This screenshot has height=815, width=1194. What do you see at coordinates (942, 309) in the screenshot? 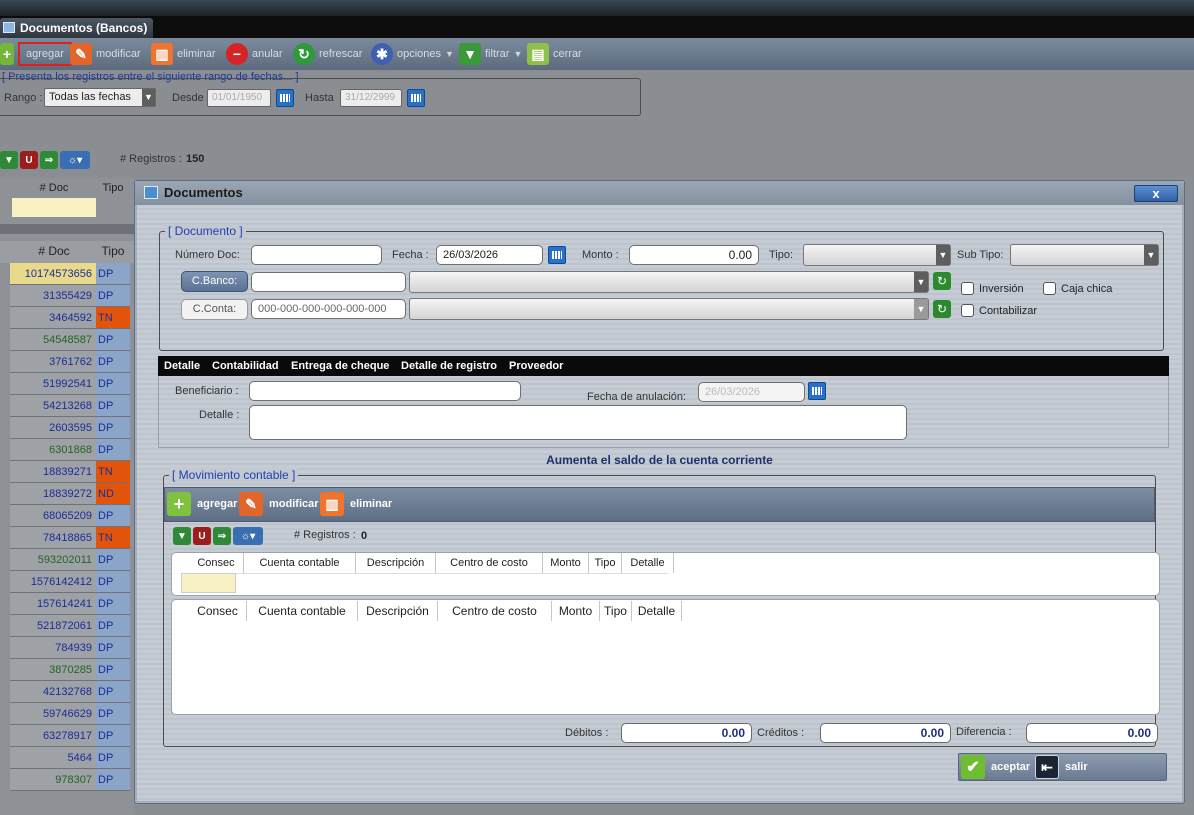
I see `cconta-refresh-icon: ↻` at bounding box center [942, 309].